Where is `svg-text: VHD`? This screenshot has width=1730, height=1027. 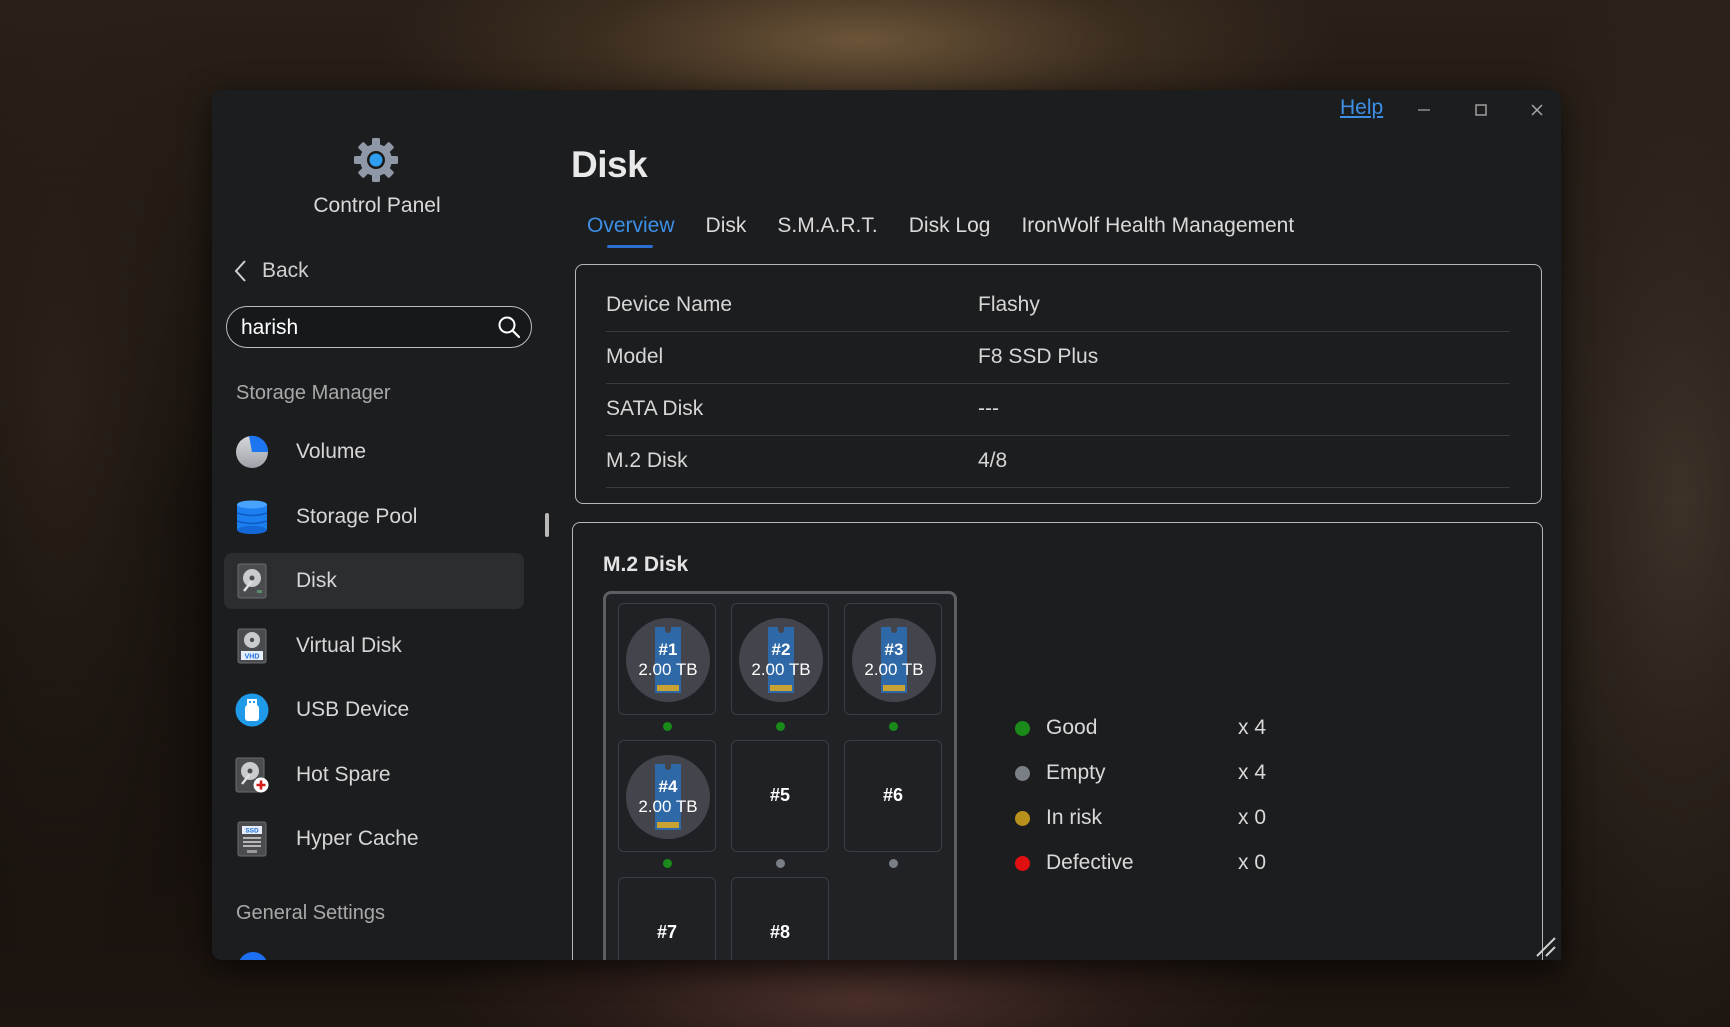 svg-text: VHD is located at coordinates (252, 657).